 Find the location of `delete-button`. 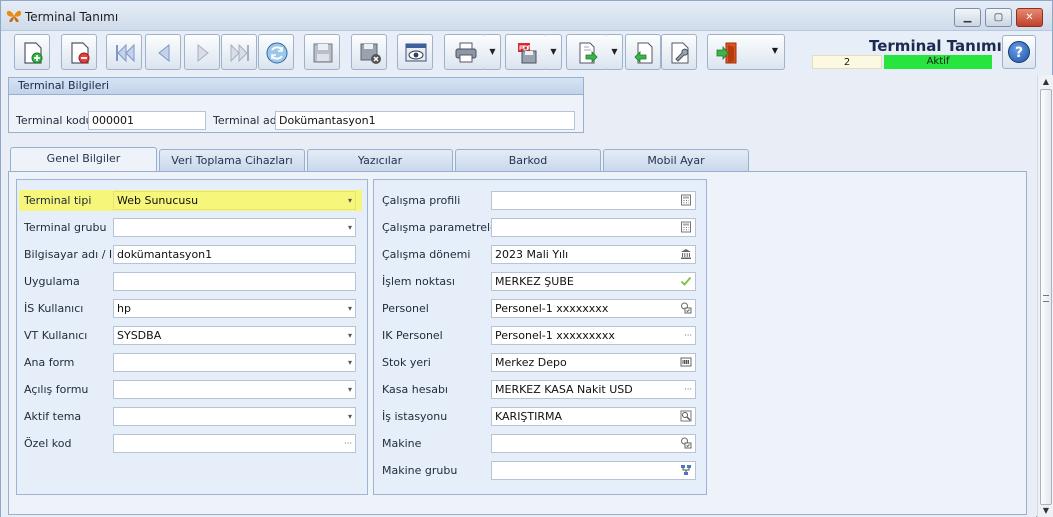

delete-button is located at coordinates (79, 52).